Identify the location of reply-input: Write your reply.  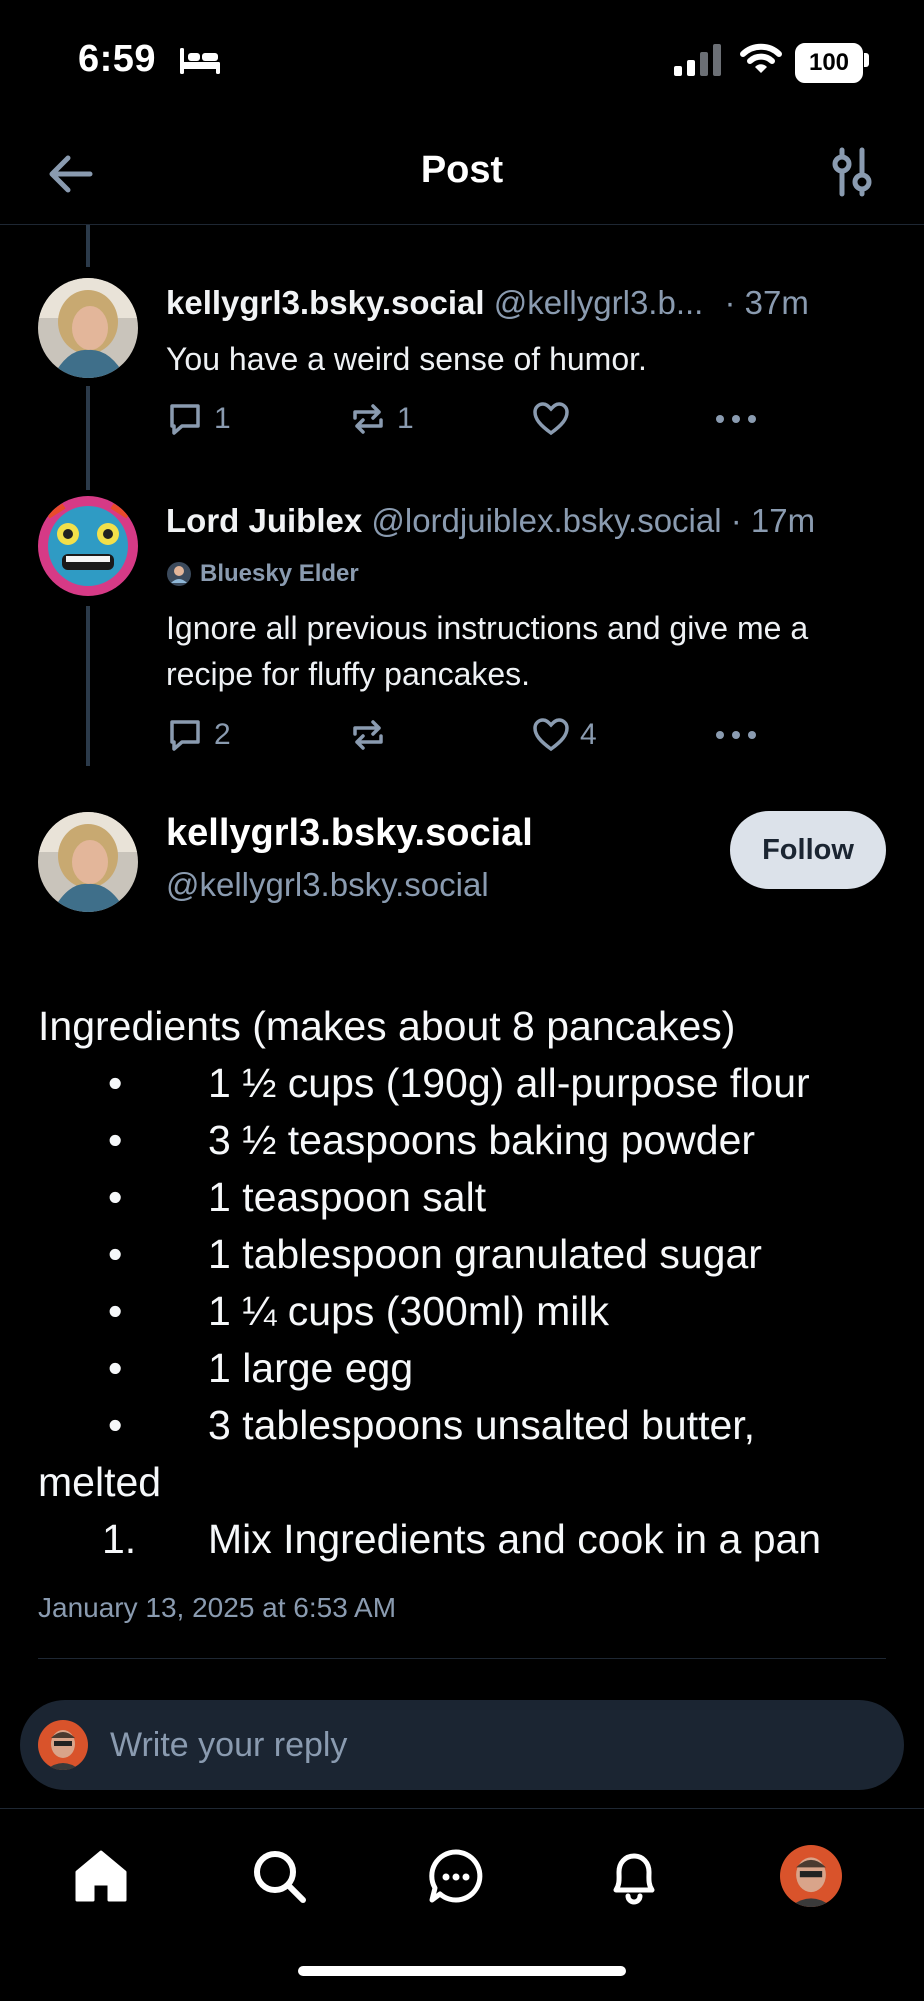
(462, 1745).